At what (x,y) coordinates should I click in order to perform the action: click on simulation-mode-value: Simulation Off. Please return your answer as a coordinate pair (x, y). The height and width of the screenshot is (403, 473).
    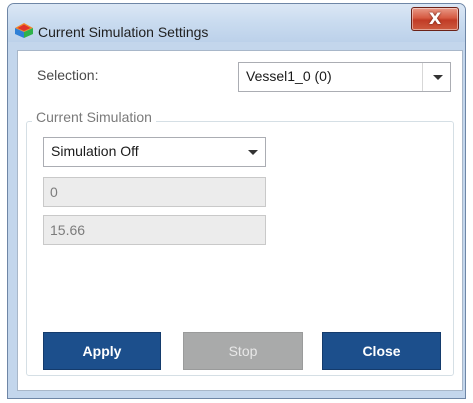
    Looking at the image, I should click on (95, 151).